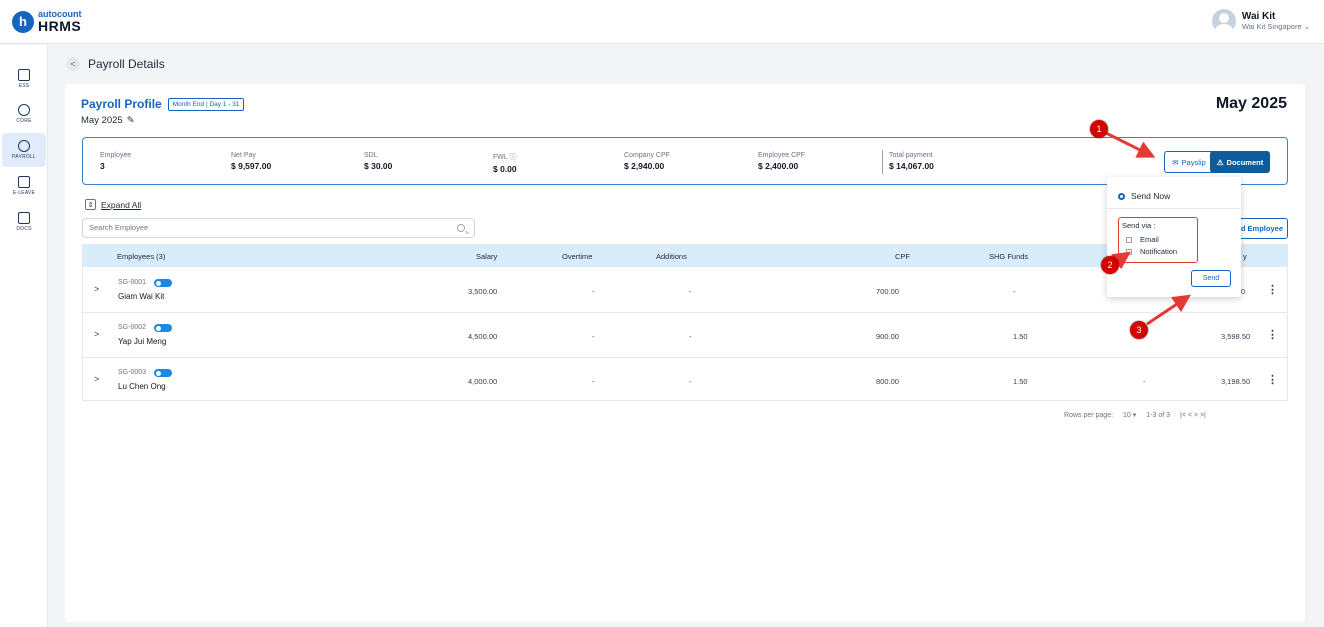 This screenshot has width=1324, height=627. What do you see at coordinates (1110, 265) in the screenshot?
I see `step-marker-2: 2` at bounding box center [1110, 265].